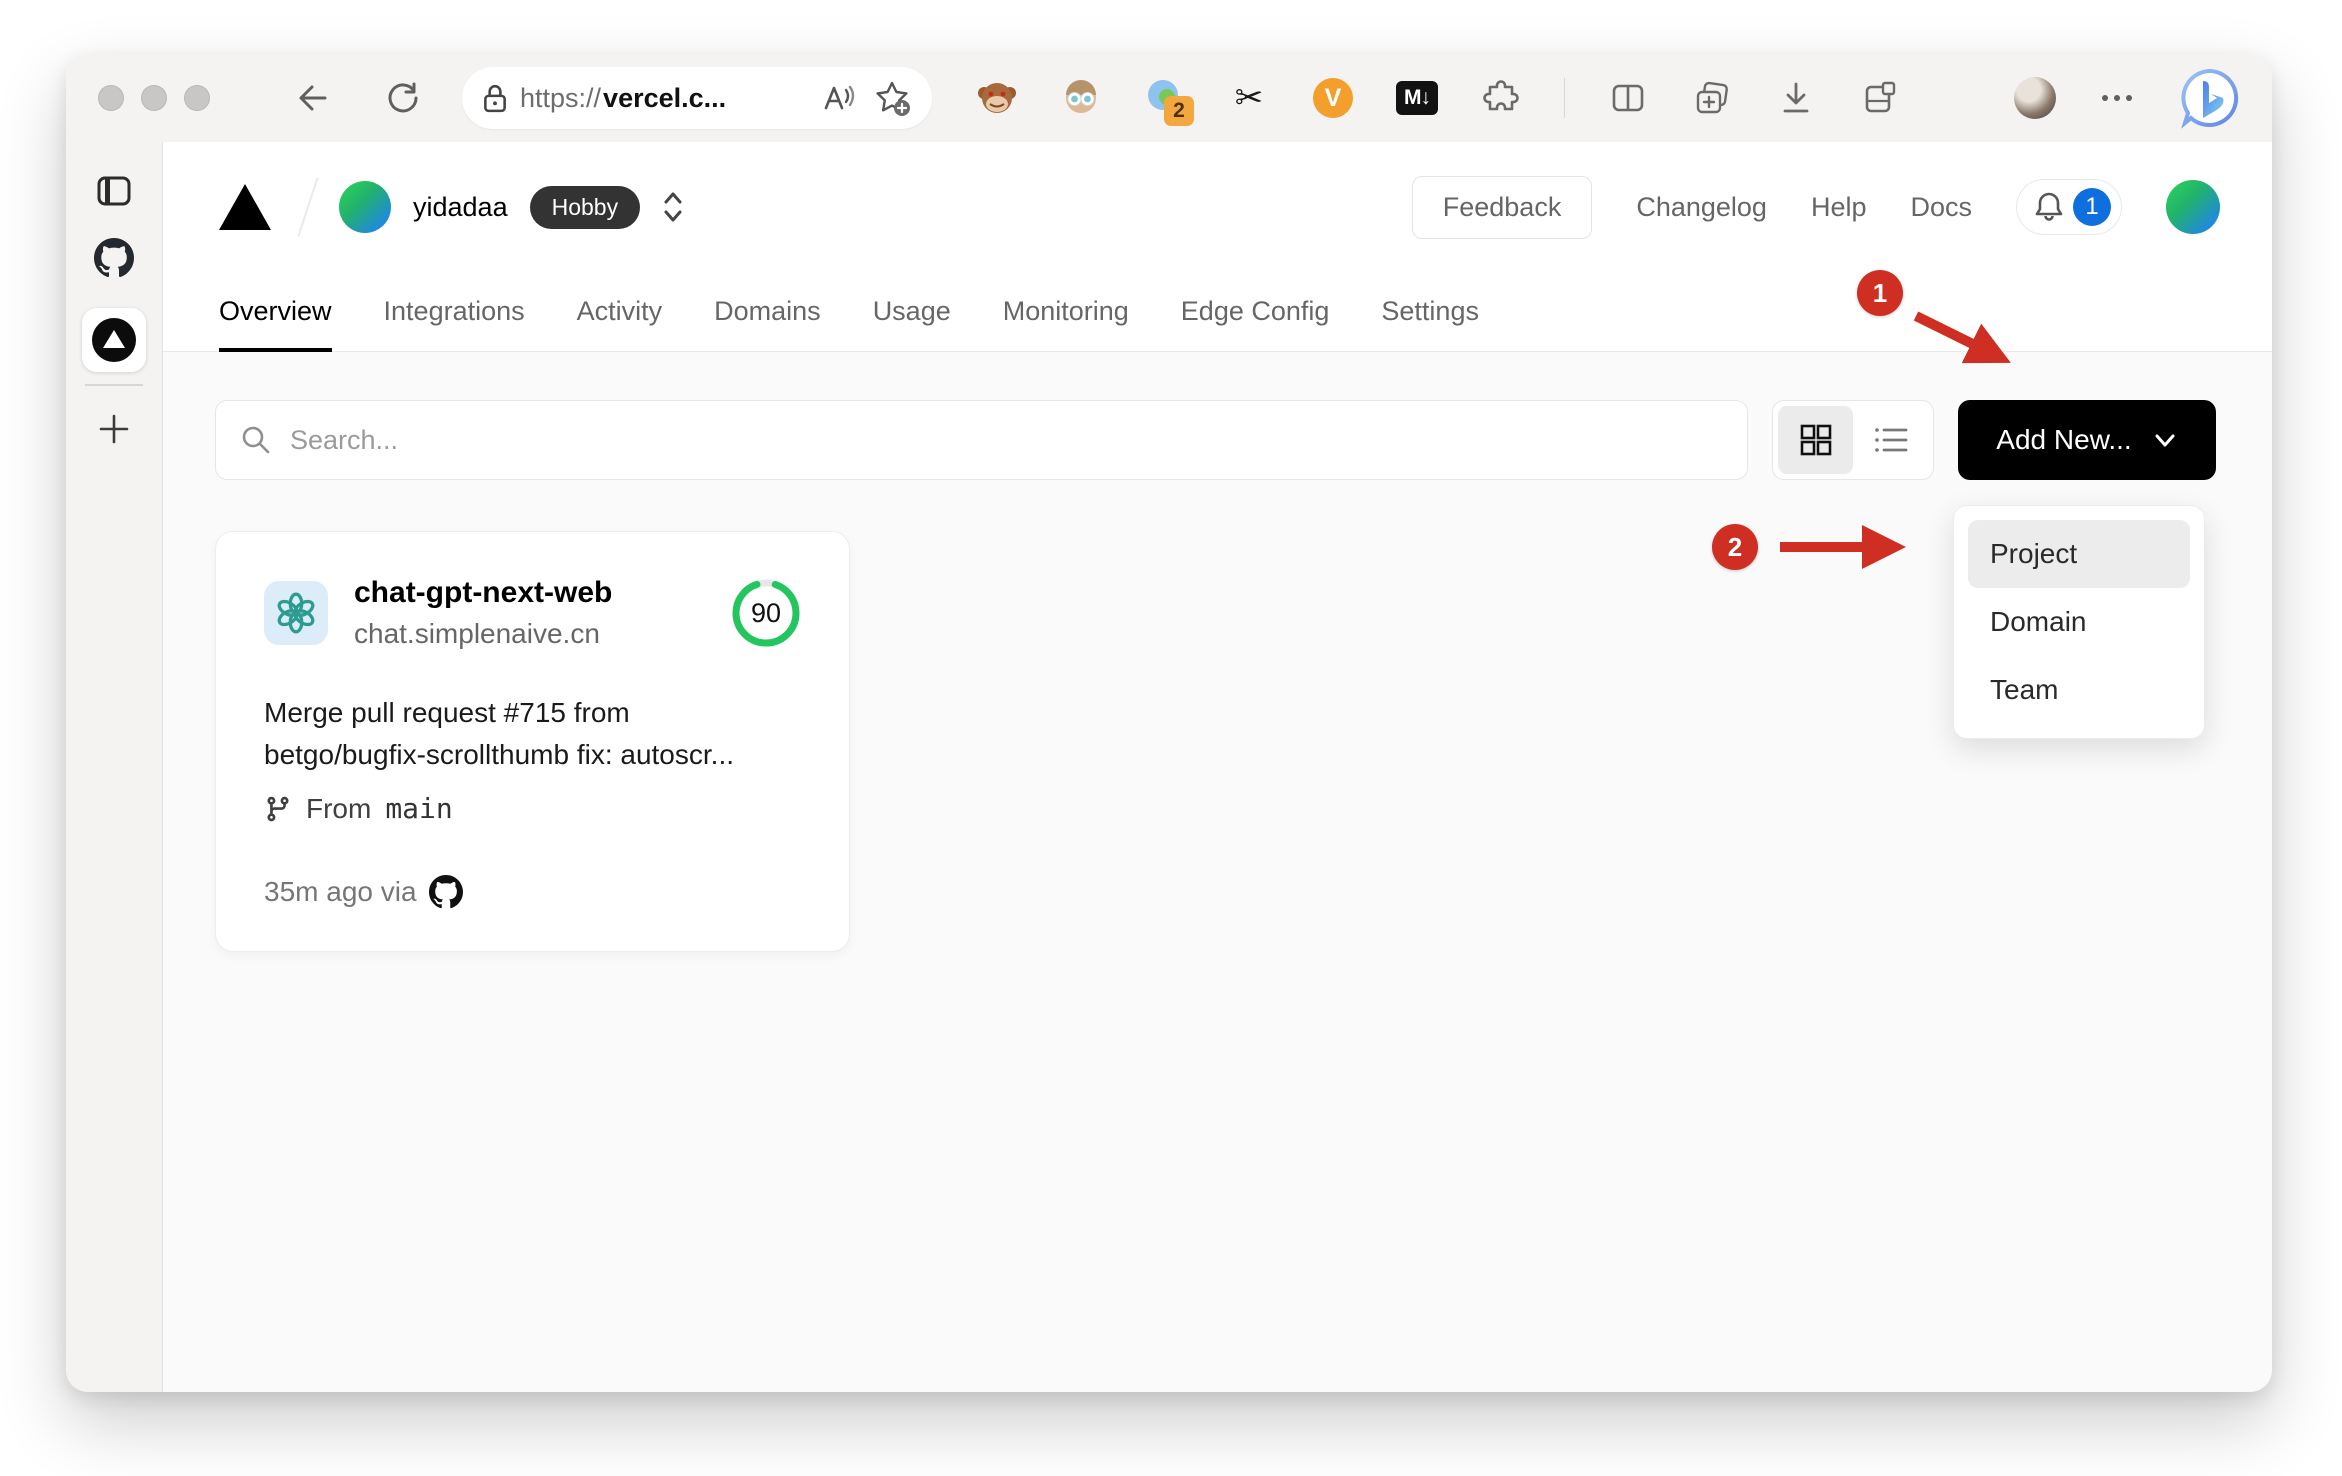 The width and height of the screenshot is (2342, 1476). What do you see at coordinates (111, 98) in the screenshot?
I see `window-close-button` at bounding box center [111, 98].